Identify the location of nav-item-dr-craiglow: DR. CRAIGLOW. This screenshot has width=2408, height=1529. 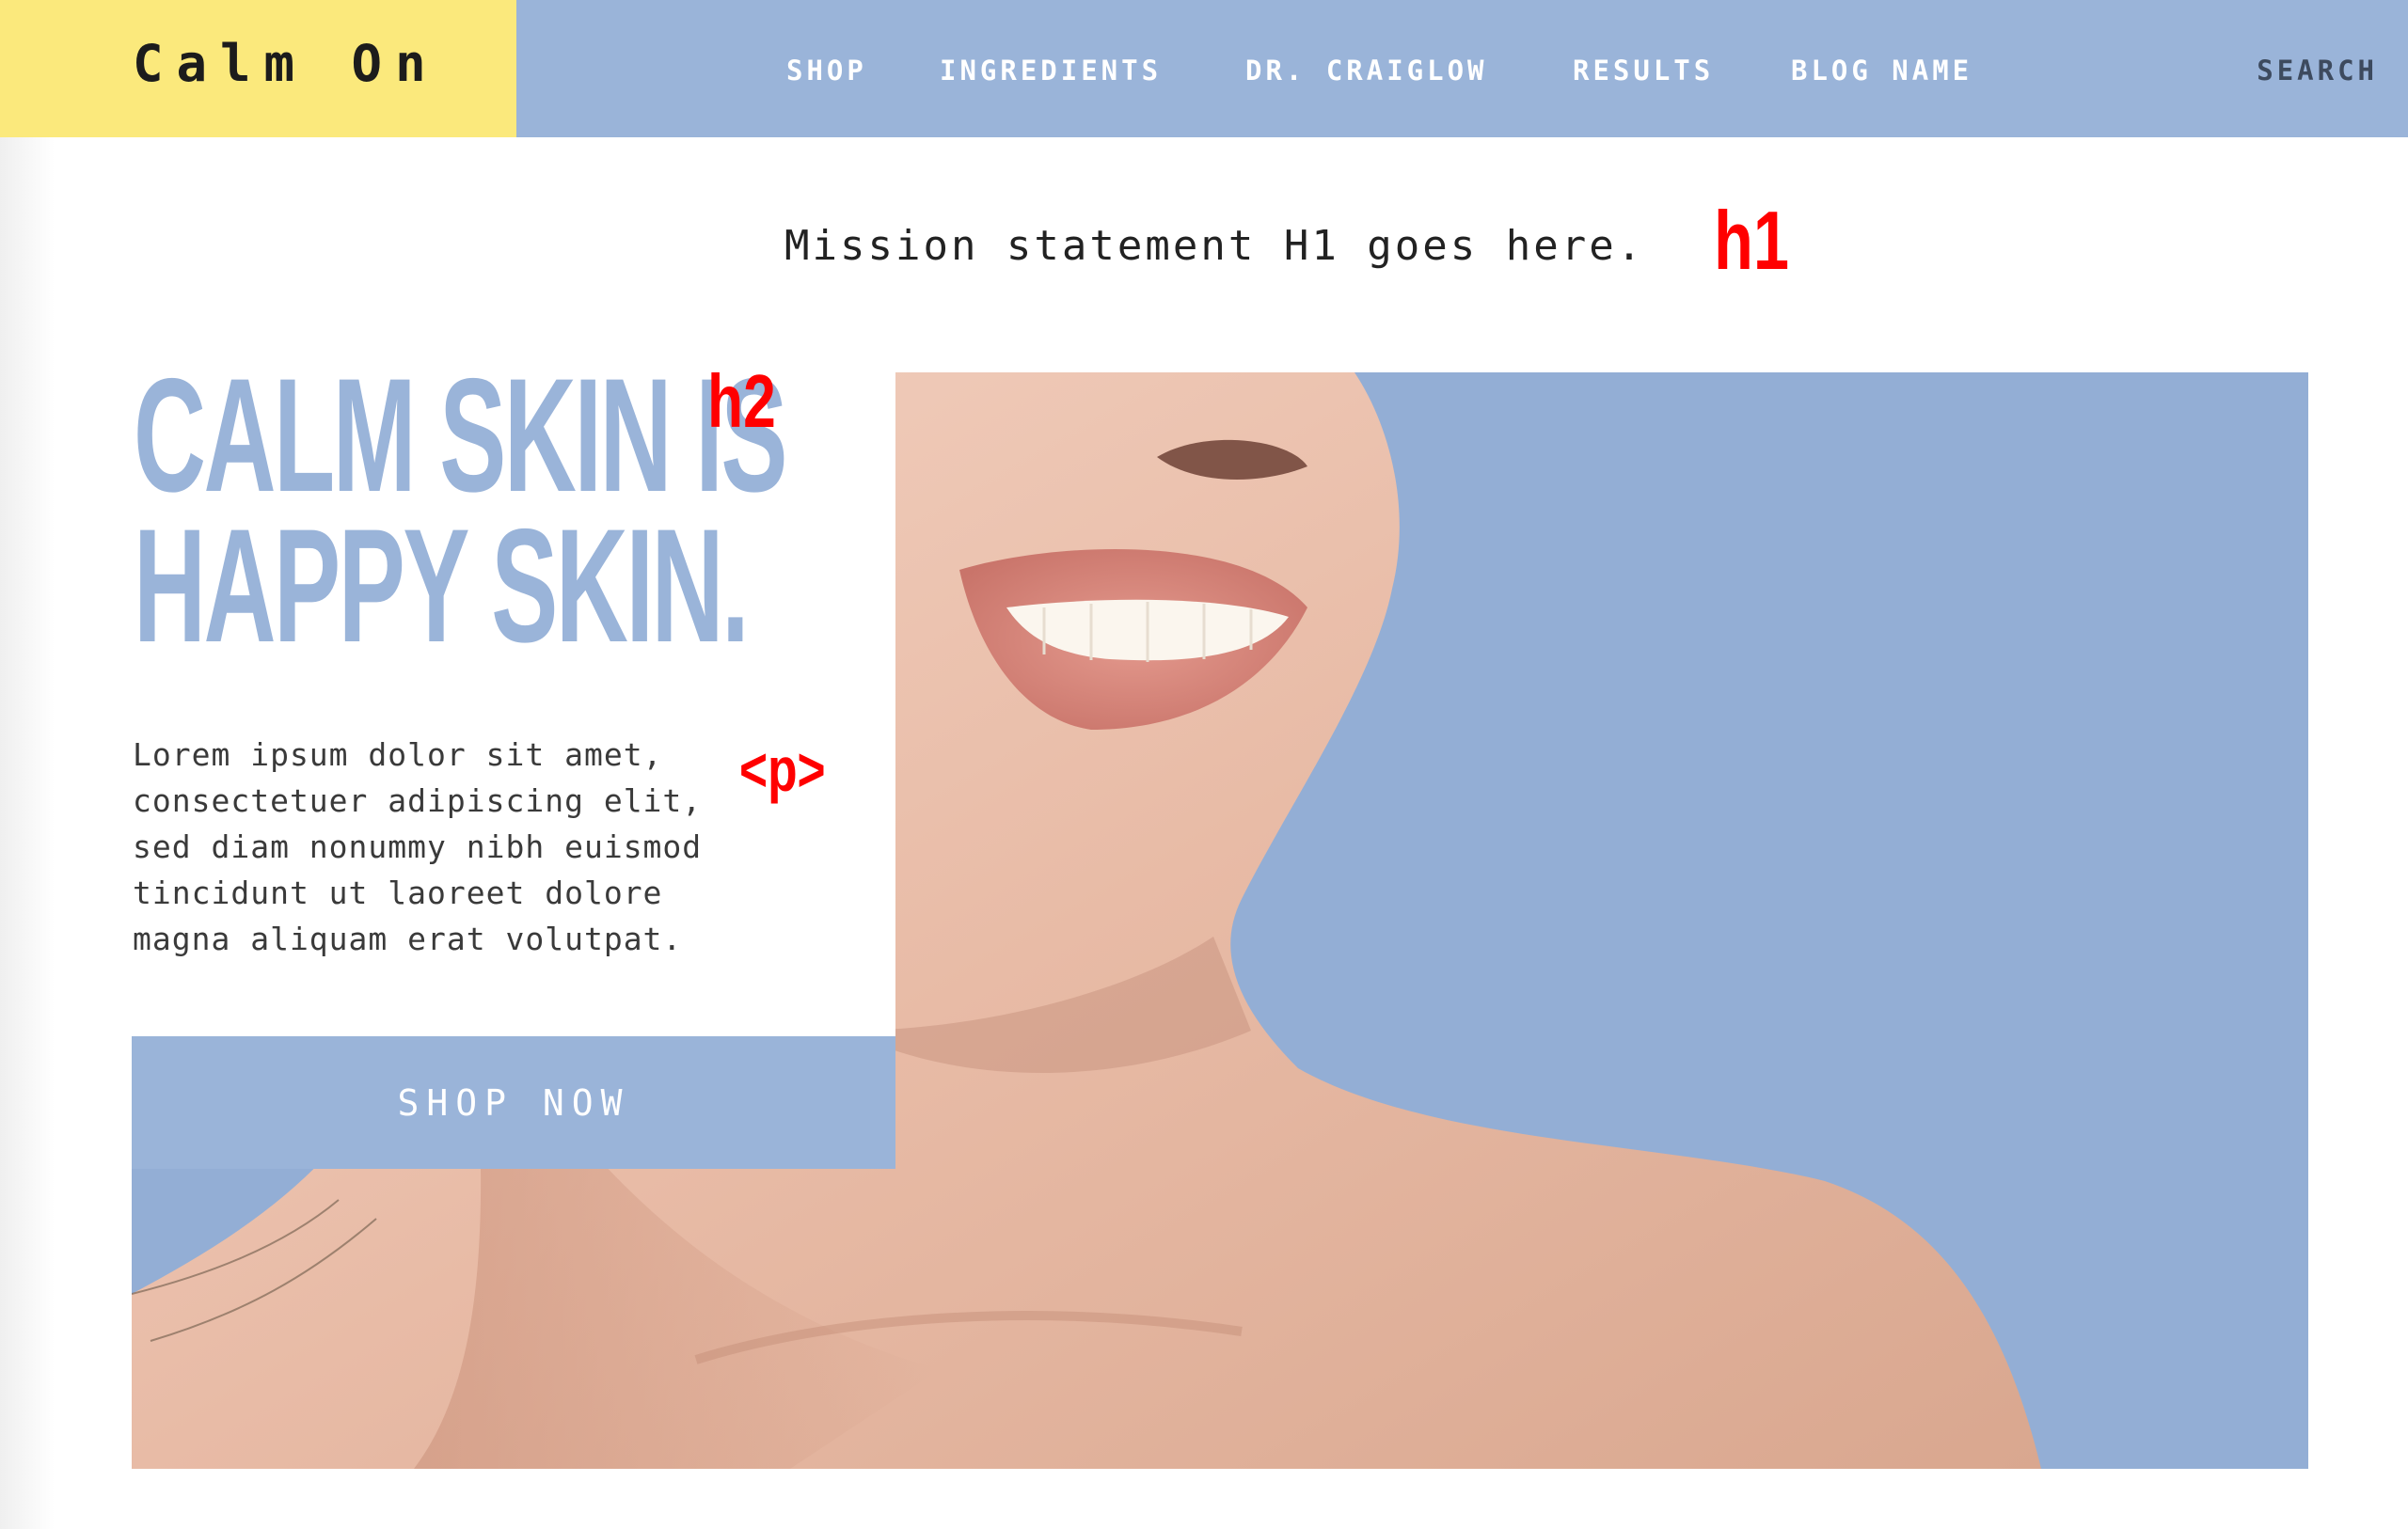
(1367, 71).